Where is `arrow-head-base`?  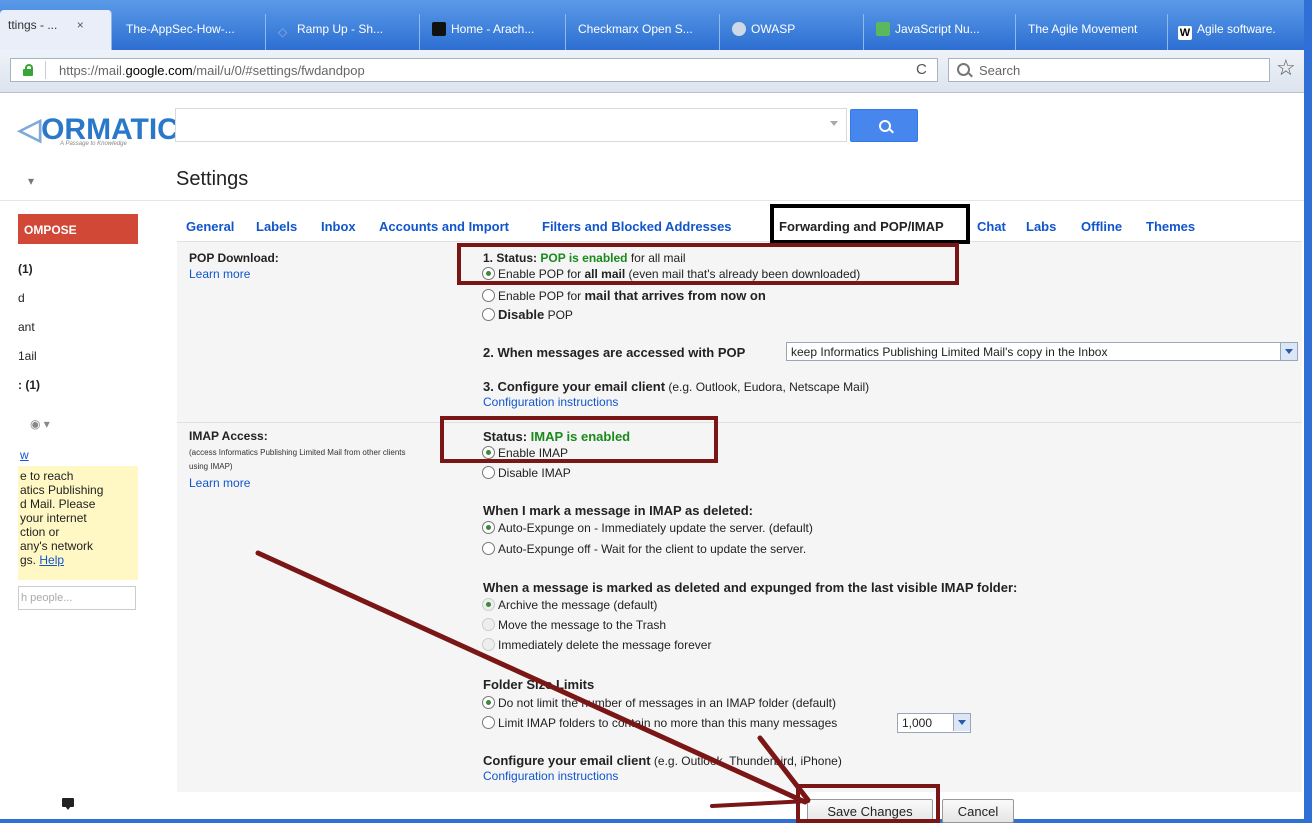
arrow-head-base is located at coordinates (760, 803).